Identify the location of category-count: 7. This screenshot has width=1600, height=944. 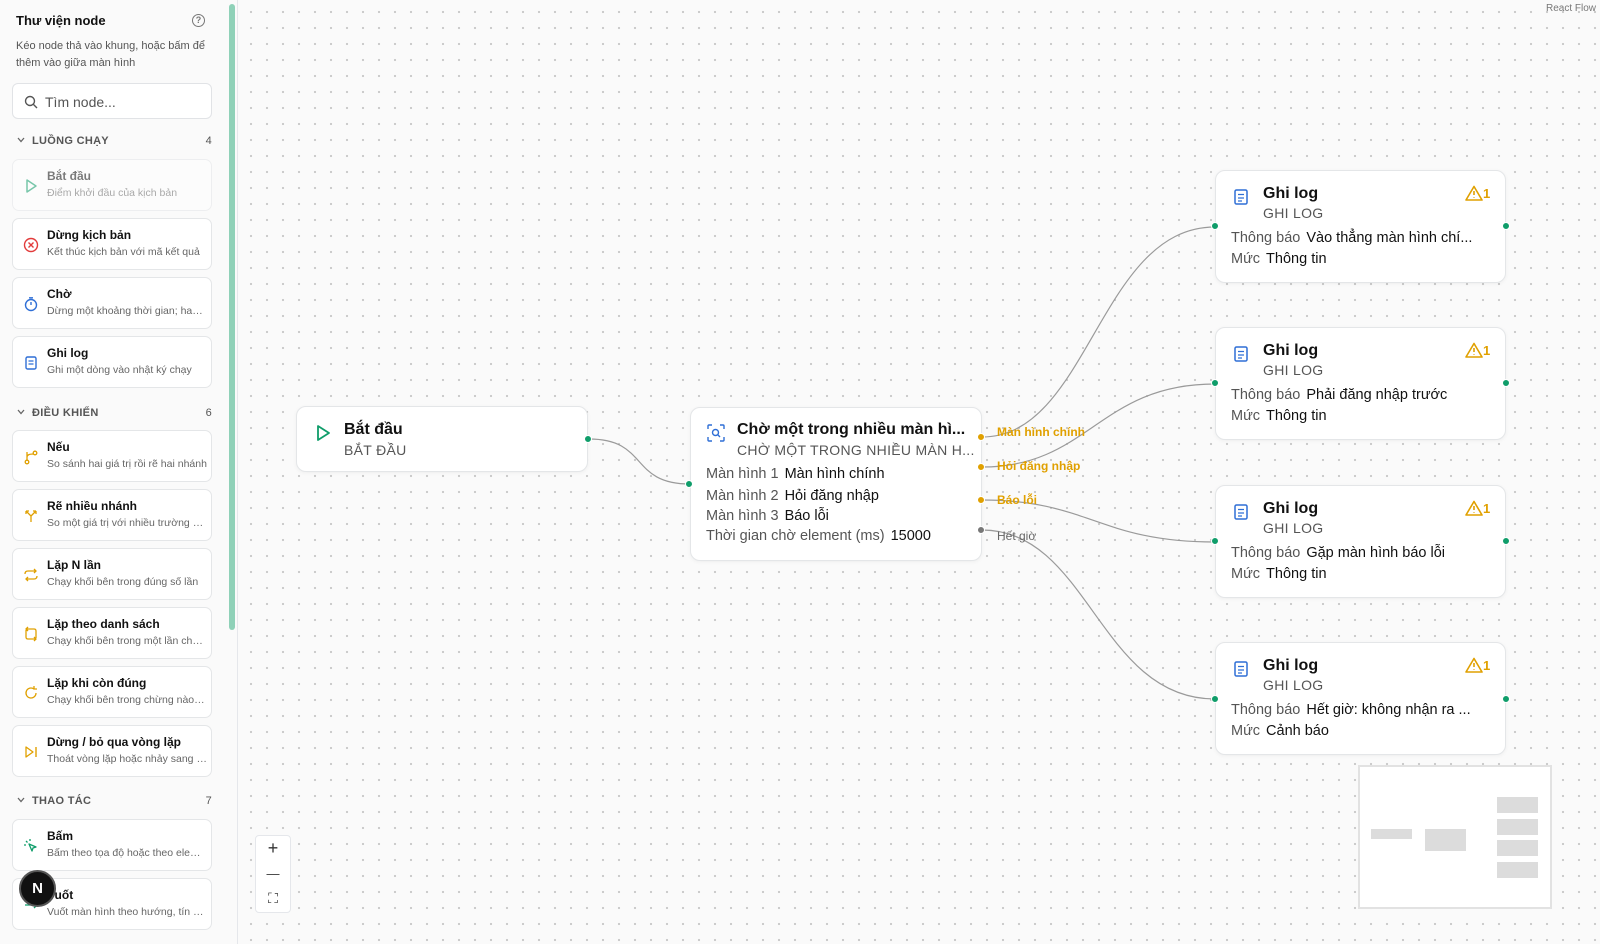
(208, 801).